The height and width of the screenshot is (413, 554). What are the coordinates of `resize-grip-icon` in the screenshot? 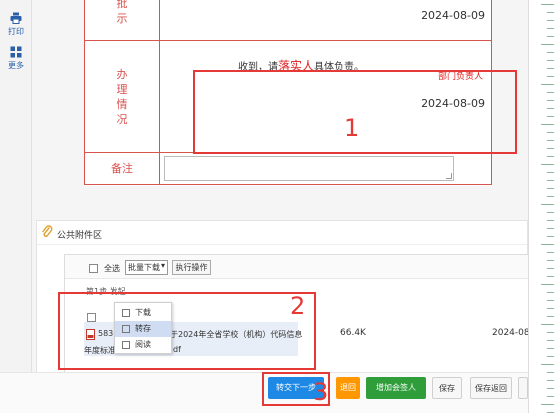 It's located at (449, 176).